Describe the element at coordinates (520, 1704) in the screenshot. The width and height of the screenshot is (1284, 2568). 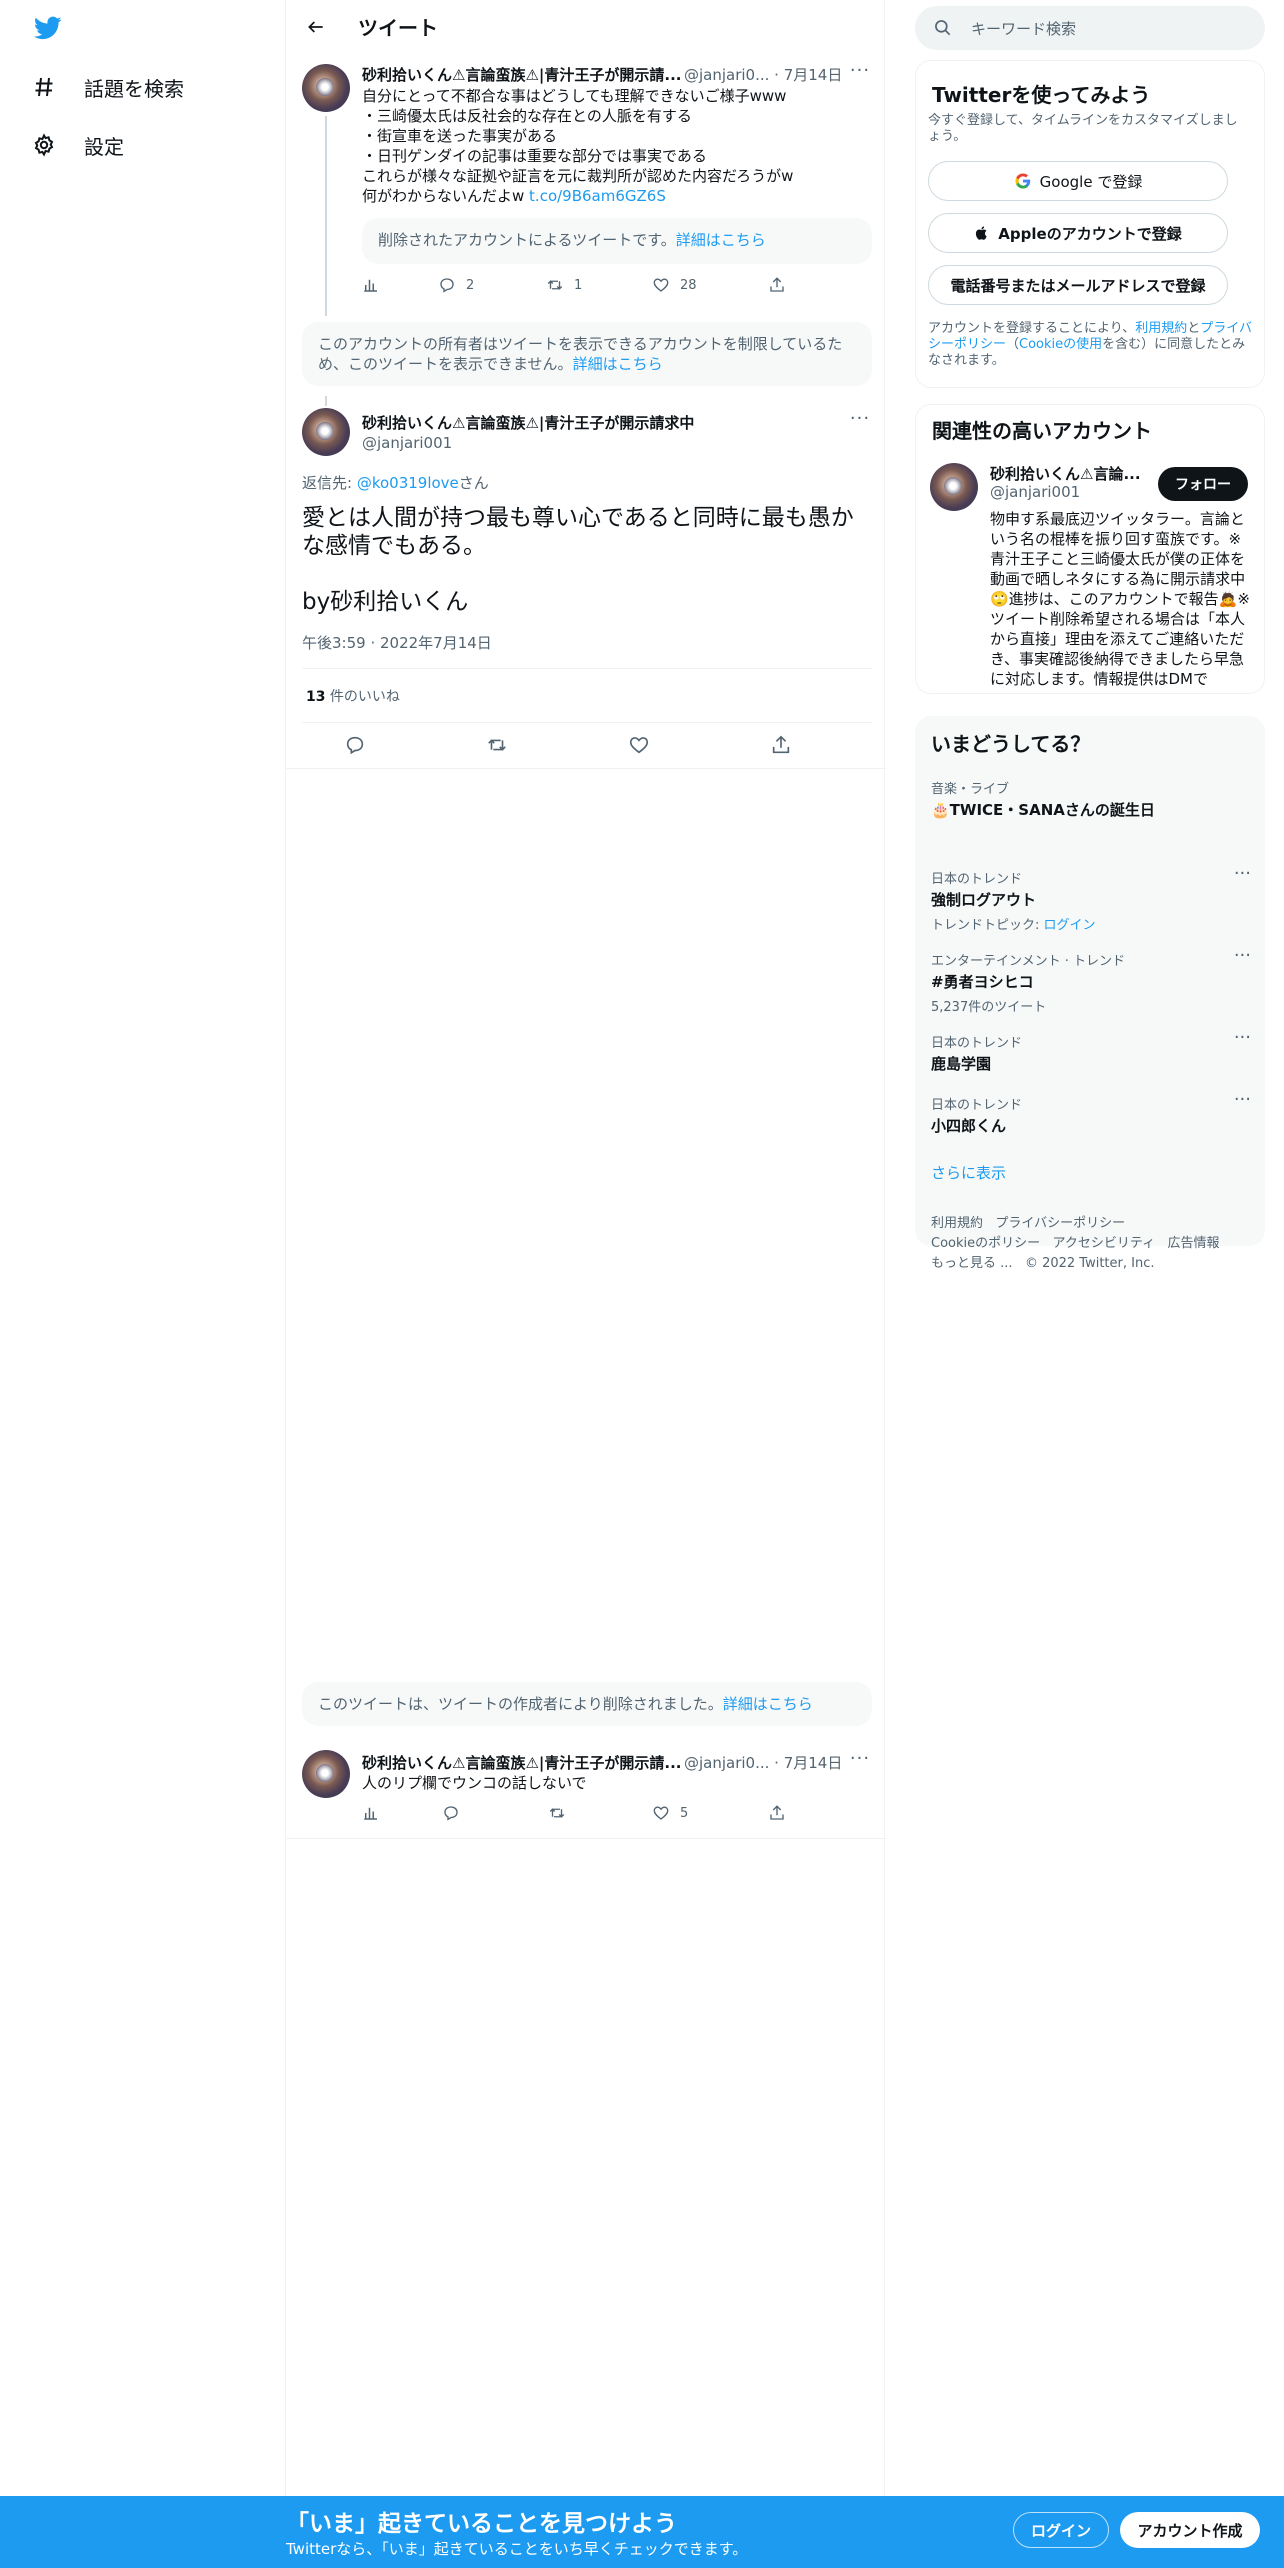
I see `deleted-notice-text: このツイートは、ツイートの作成者により削除されました。` at that location.